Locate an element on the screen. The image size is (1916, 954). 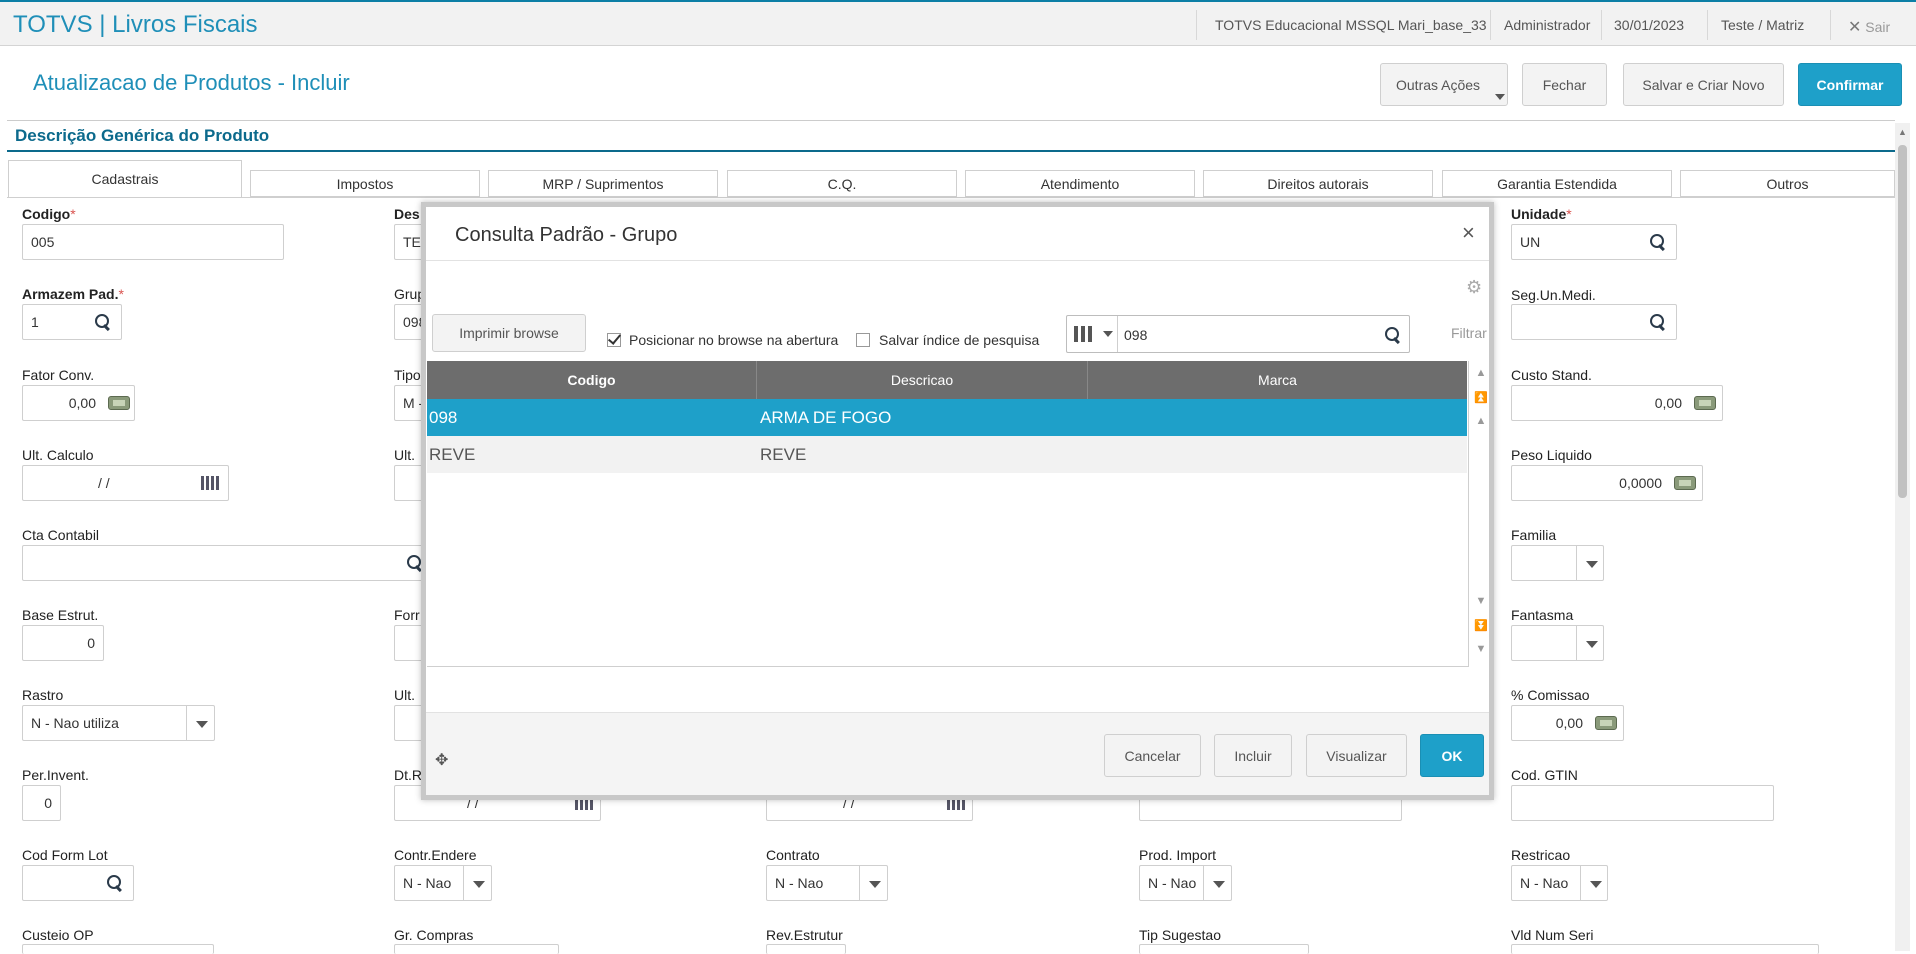
filter-button: Filtrar is located at coordinates (1469, 333).